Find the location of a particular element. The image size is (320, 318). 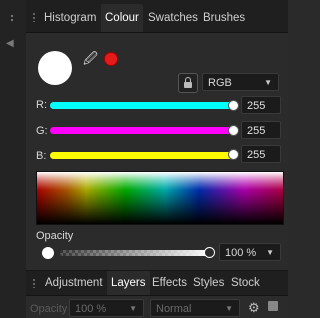

green-label: G: is located at coordinates (42, 131).